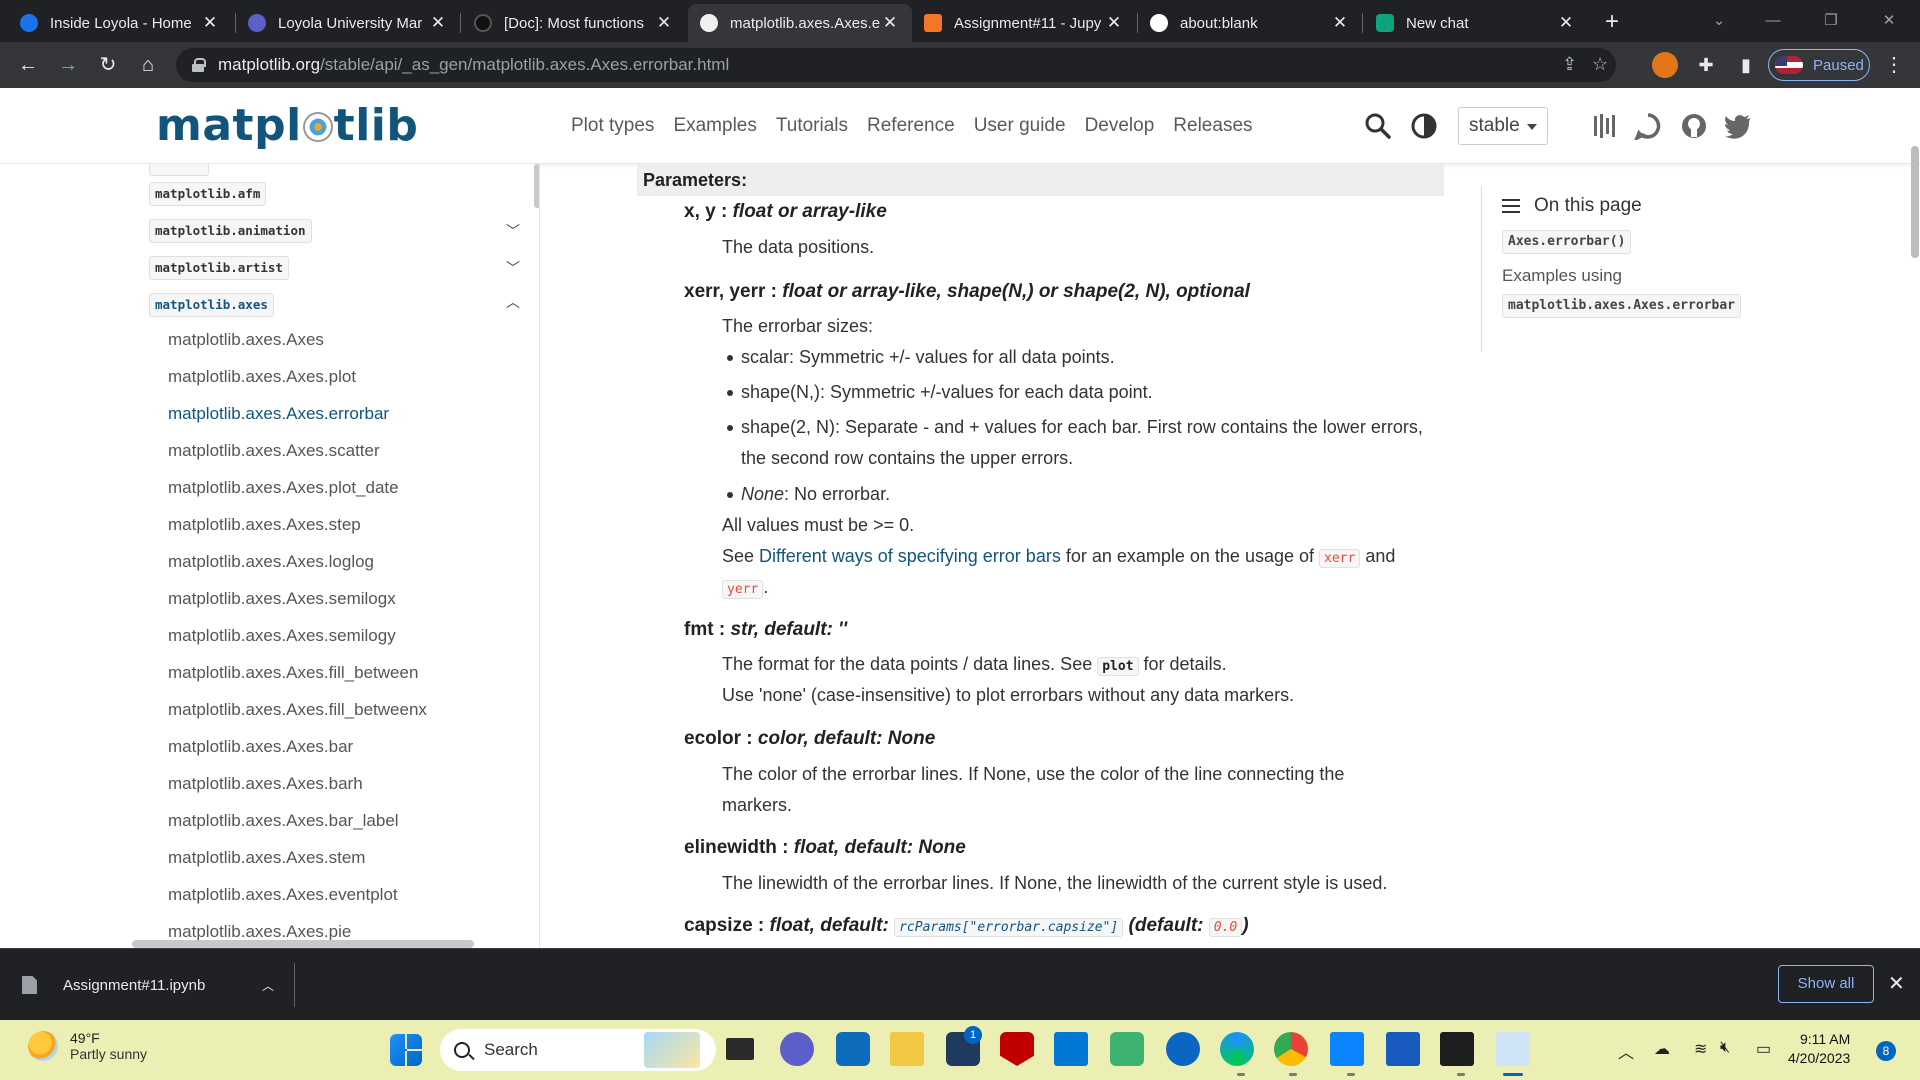 The height and width of the screenshot is (1080, 1920). What do you see at coordinates (907, 1049) in the screenshot?
I see `file-explorer-icon` at bounding box center [907, 1049].